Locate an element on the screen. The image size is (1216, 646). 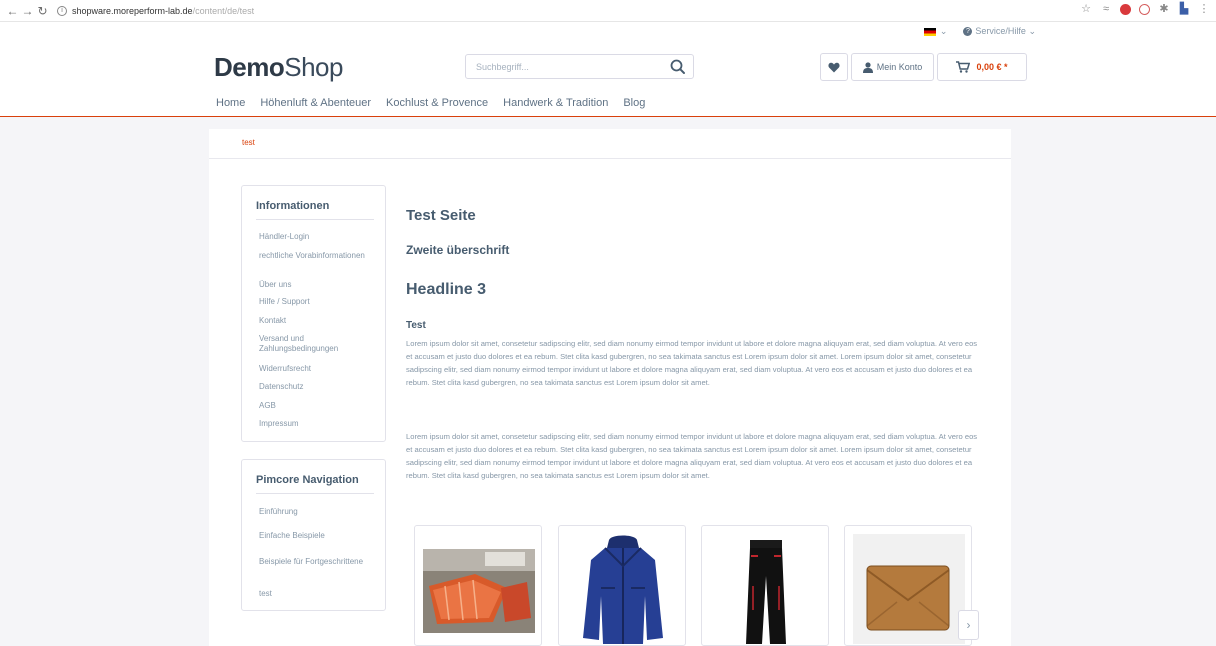
menu-dots-icon: ⋮ is located at coordinates (1204, 9).